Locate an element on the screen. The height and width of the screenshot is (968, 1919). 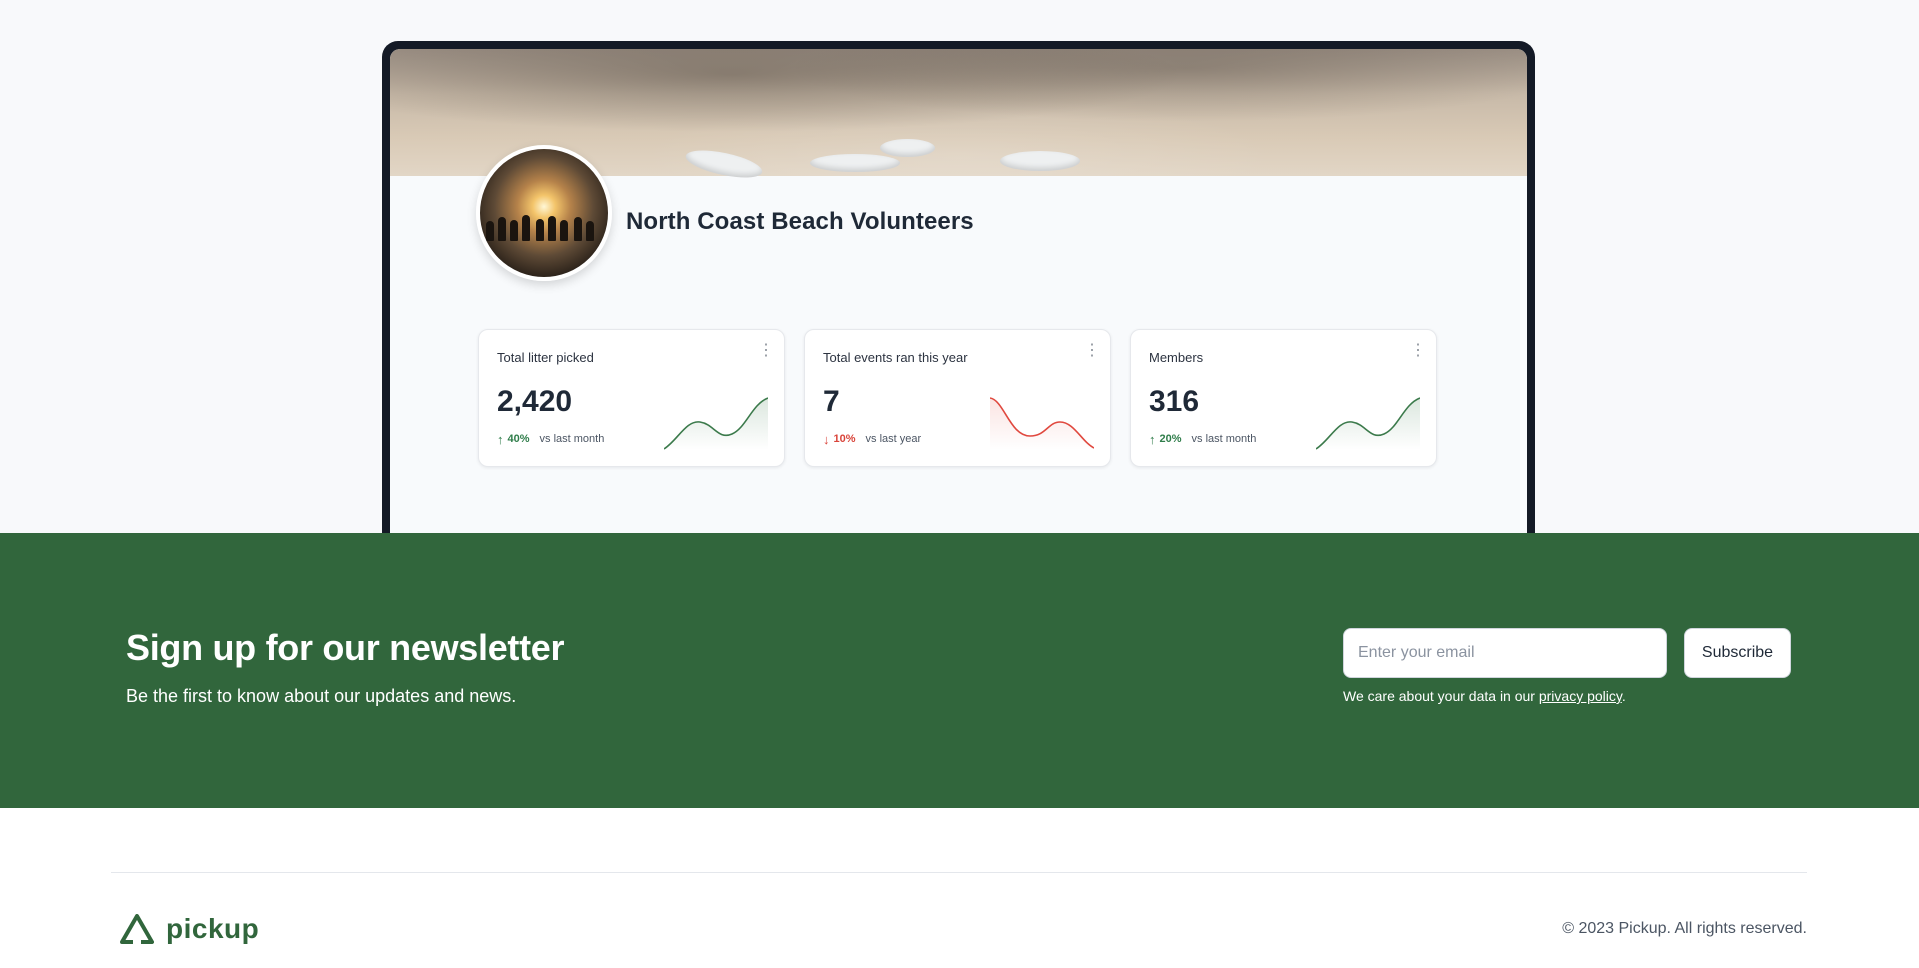
stat-change: 20% is located at coordinates (1170, 439).